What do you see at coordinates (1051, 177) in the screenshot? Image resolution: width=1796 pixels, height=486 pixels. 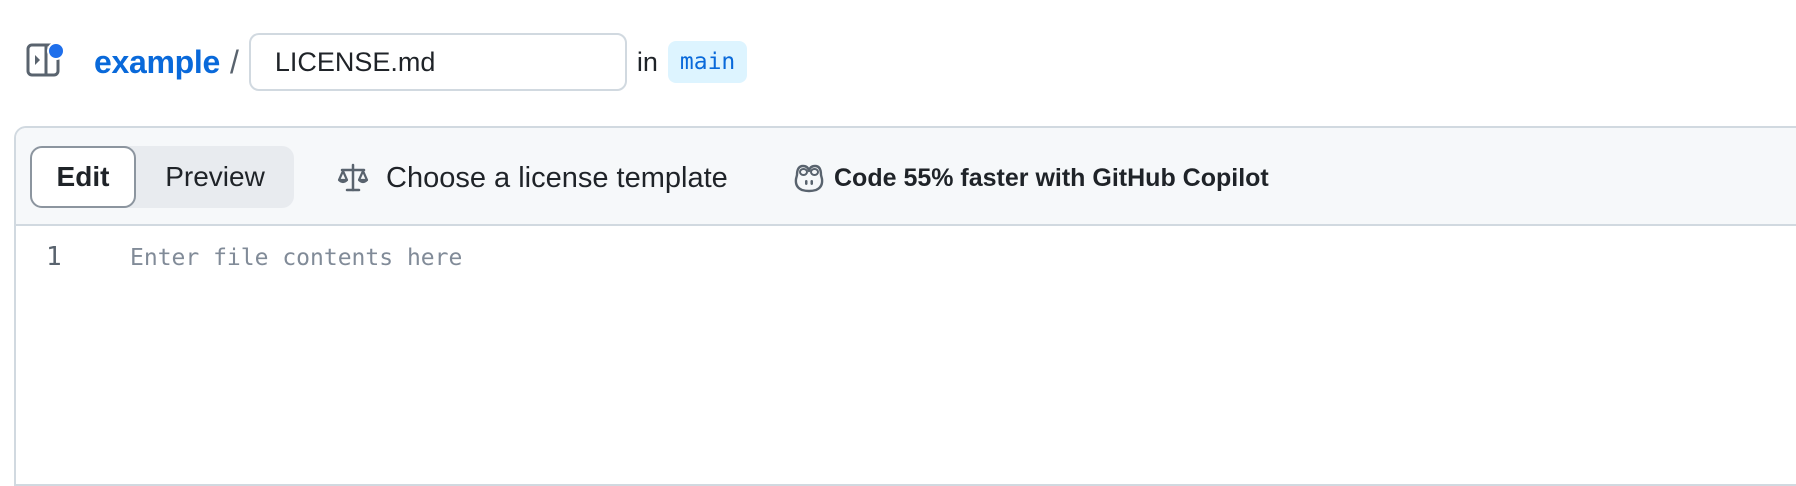 I see `copilot-label: Code 55% faster with GitHub Copilot` at bounding box center [1051, 177].